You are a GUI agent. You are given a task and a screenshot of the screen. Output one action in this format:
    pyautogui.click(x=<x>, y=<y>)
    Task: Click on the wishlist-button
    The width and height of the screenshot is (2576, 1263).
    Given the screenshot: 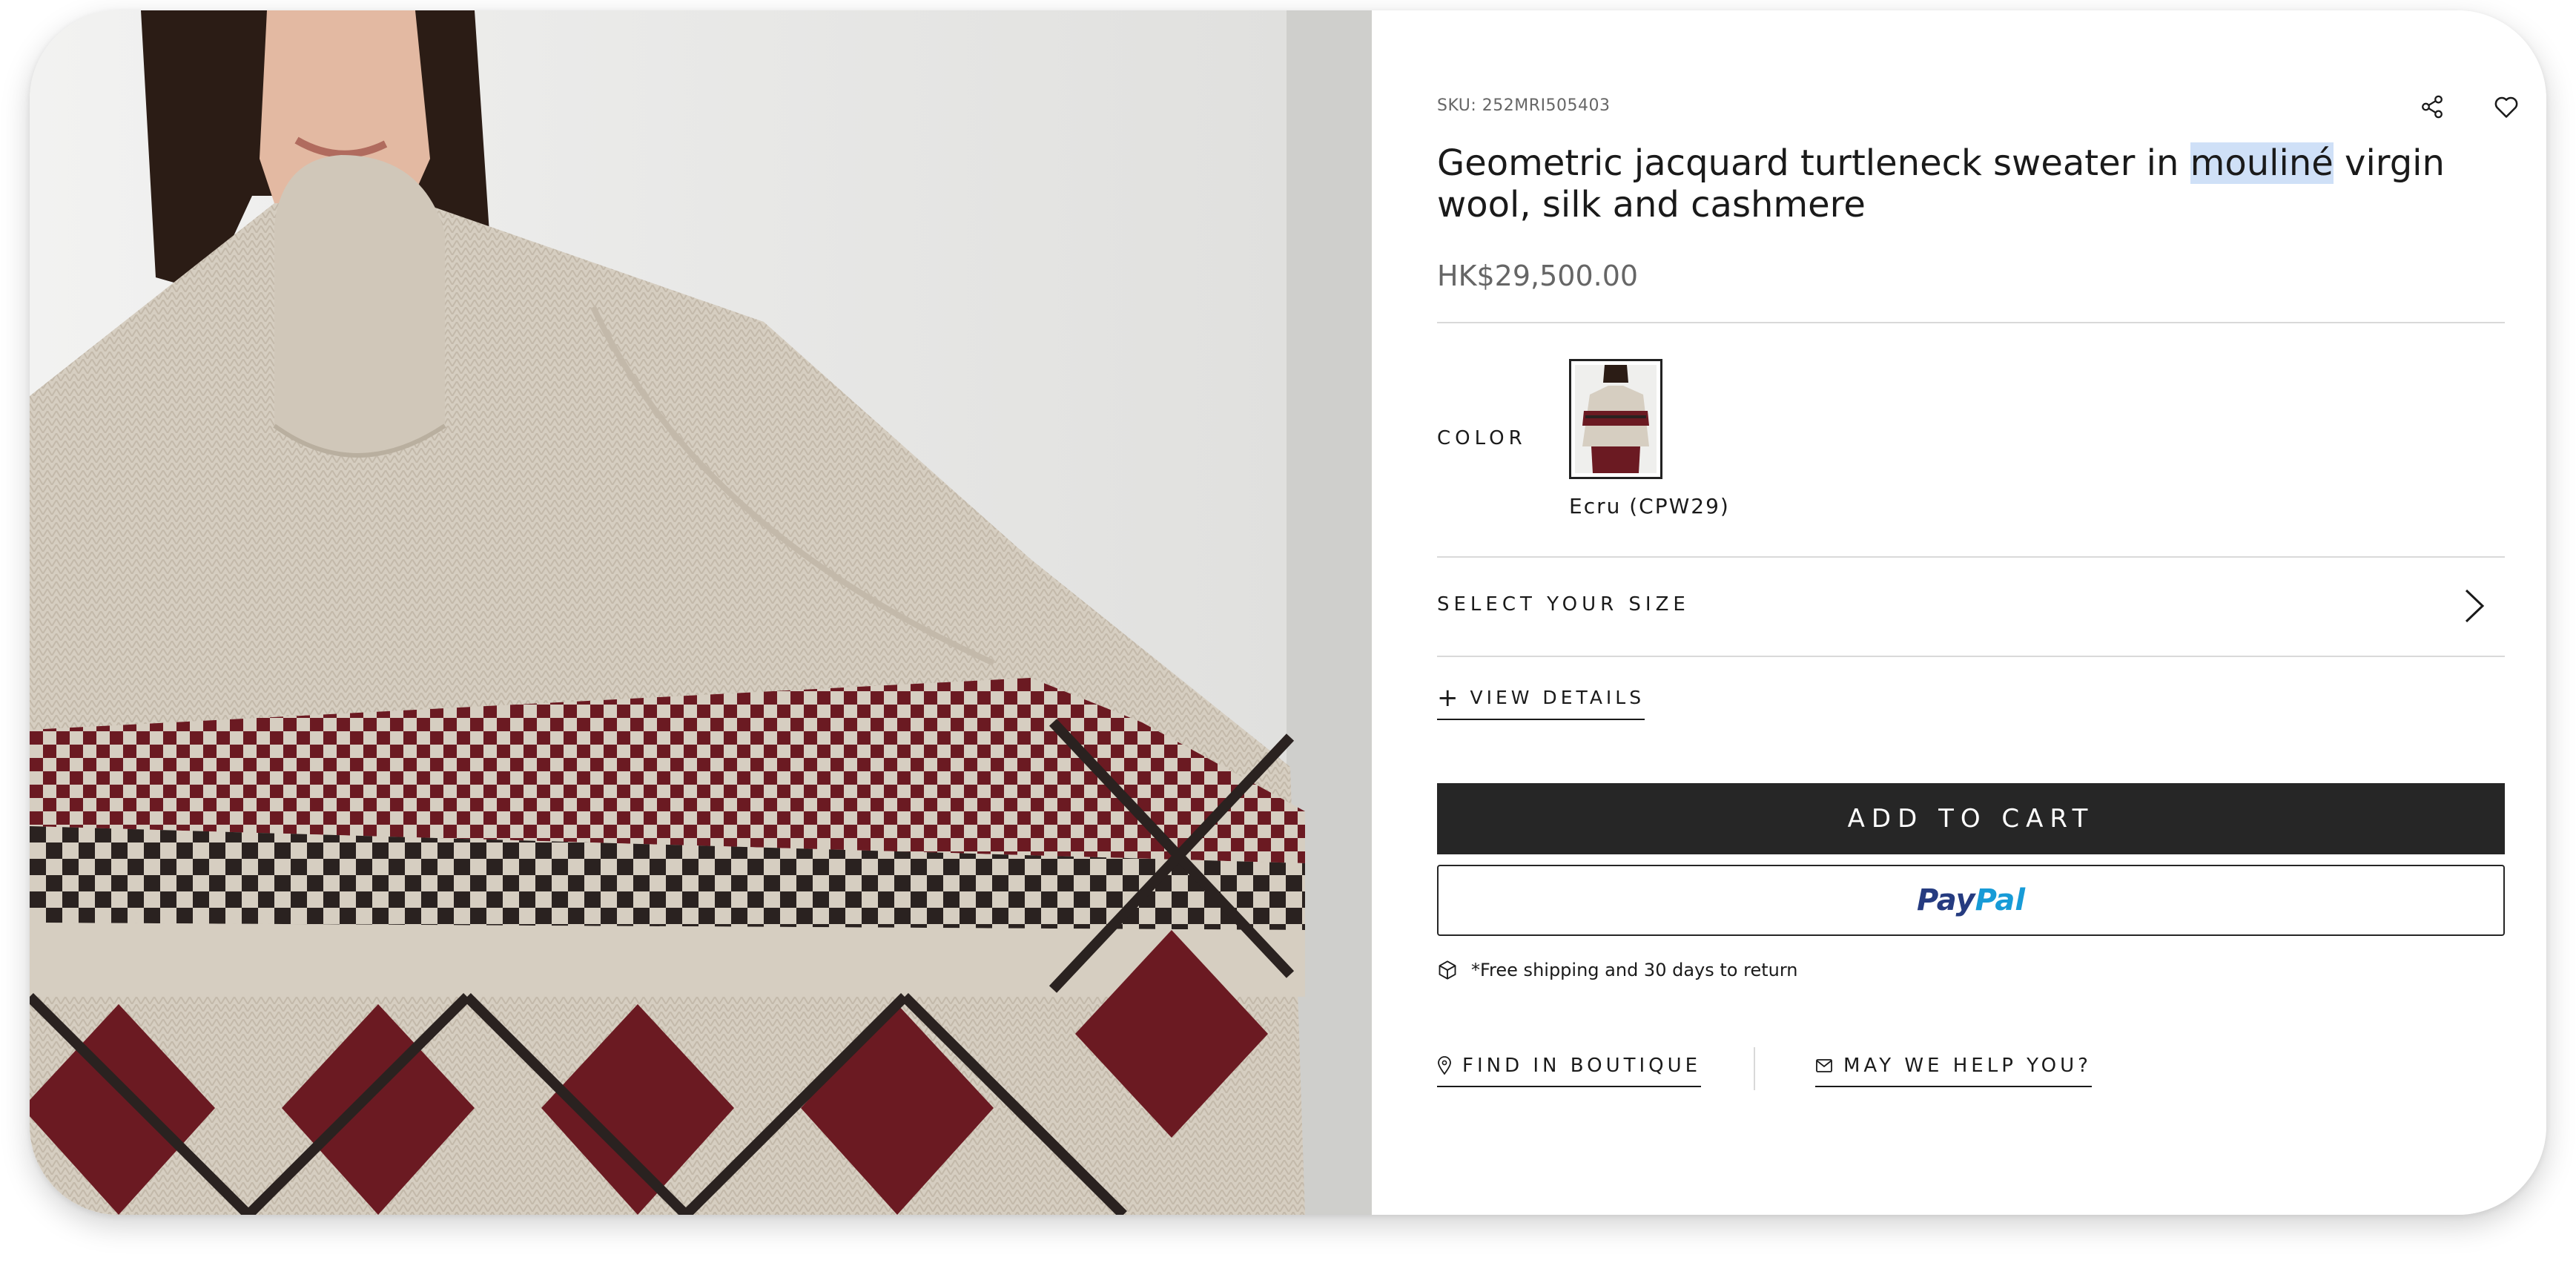 What is the action you would take?
    pyautogui.click(x=2506, y=107)
    